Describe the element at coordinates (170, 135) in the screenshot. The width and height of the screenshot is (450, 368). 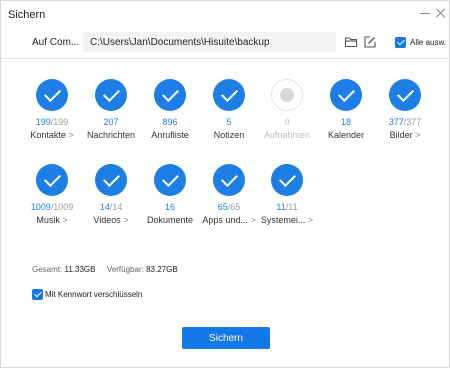
I see `category-label: Anrufliste` at that location.